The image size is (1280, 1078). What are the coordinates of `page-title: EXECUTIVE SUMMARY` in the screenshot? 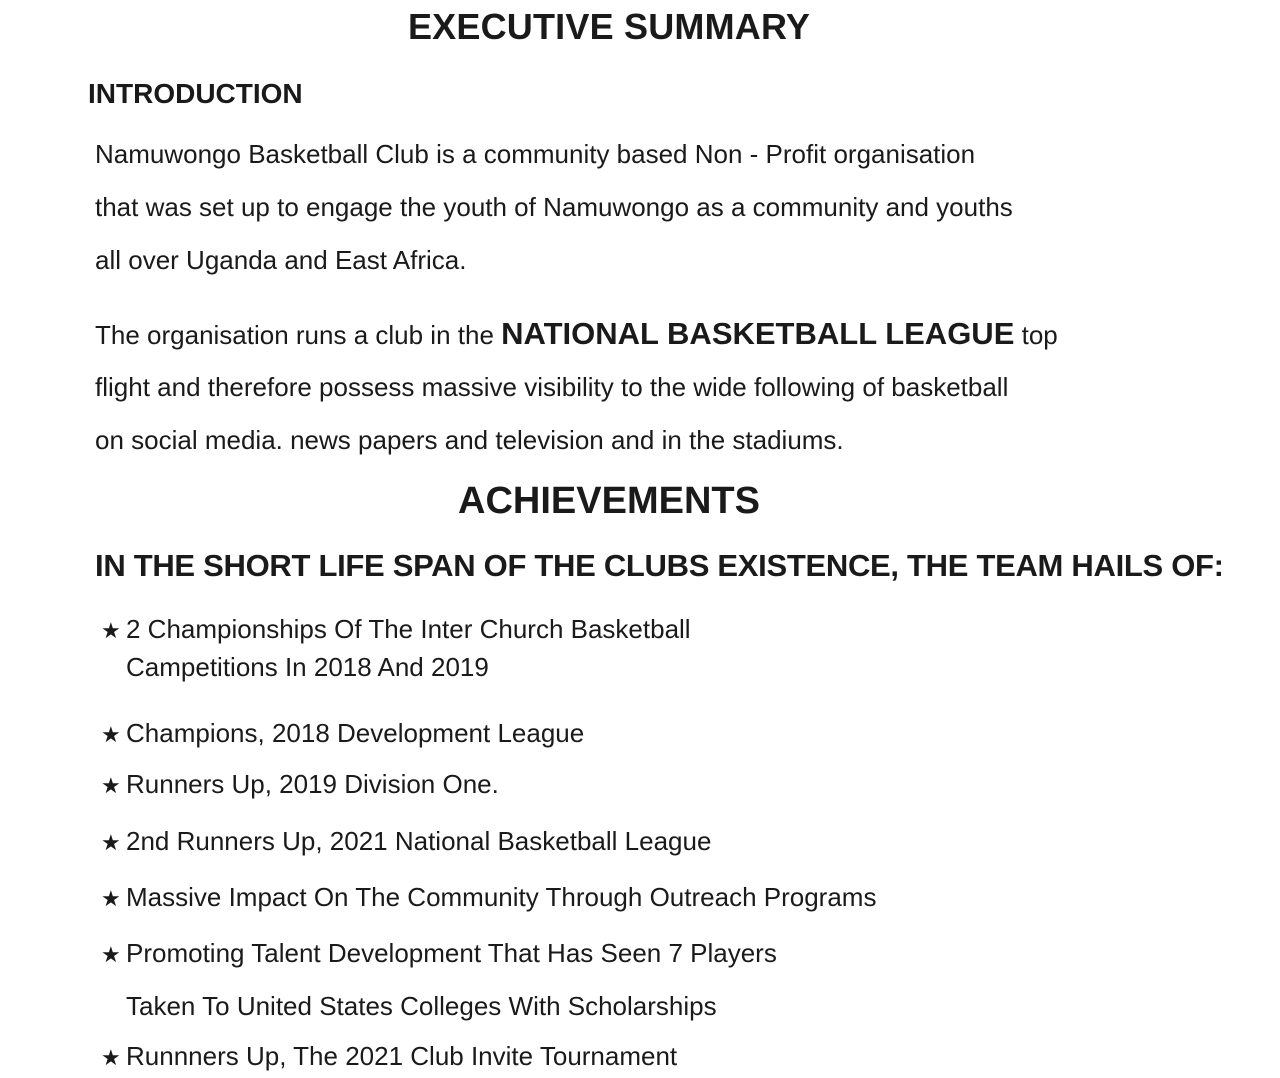 It's located at (609, 26).